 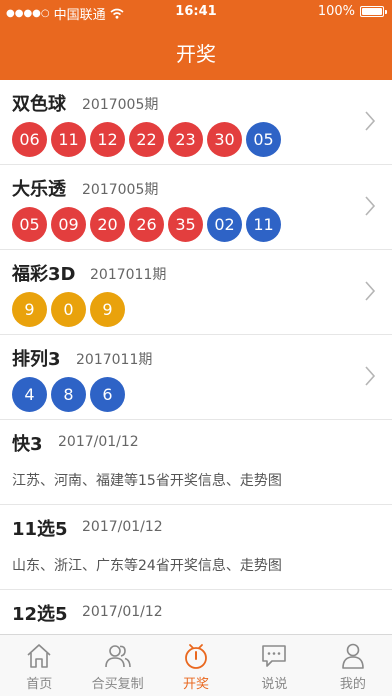 I want to click on home-icon, so click(x=39, y=656).